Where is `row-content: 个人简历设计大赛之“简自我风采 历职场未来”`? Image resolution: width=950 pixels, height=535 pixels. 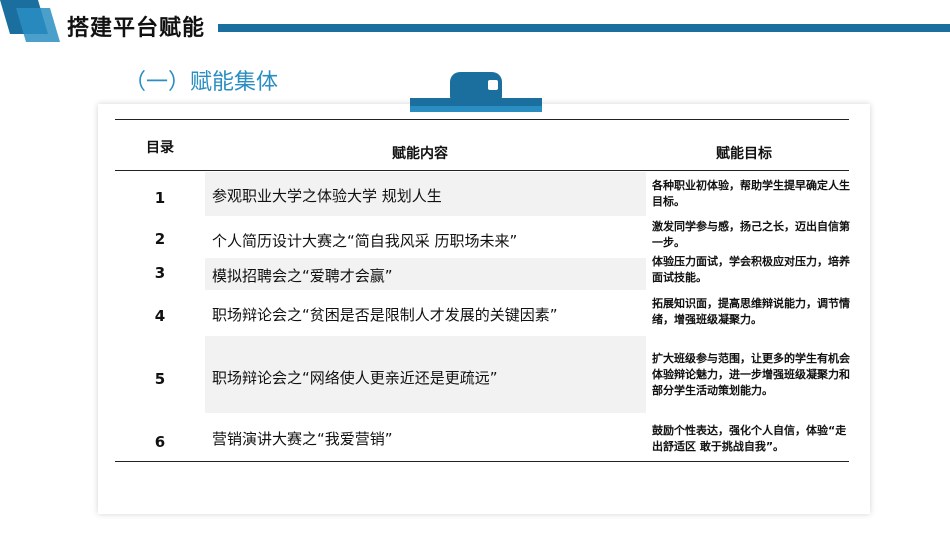
row-content: 个人简历设计大赛之“简自我风采 历职场未来” is located at coordinates (365, 241).